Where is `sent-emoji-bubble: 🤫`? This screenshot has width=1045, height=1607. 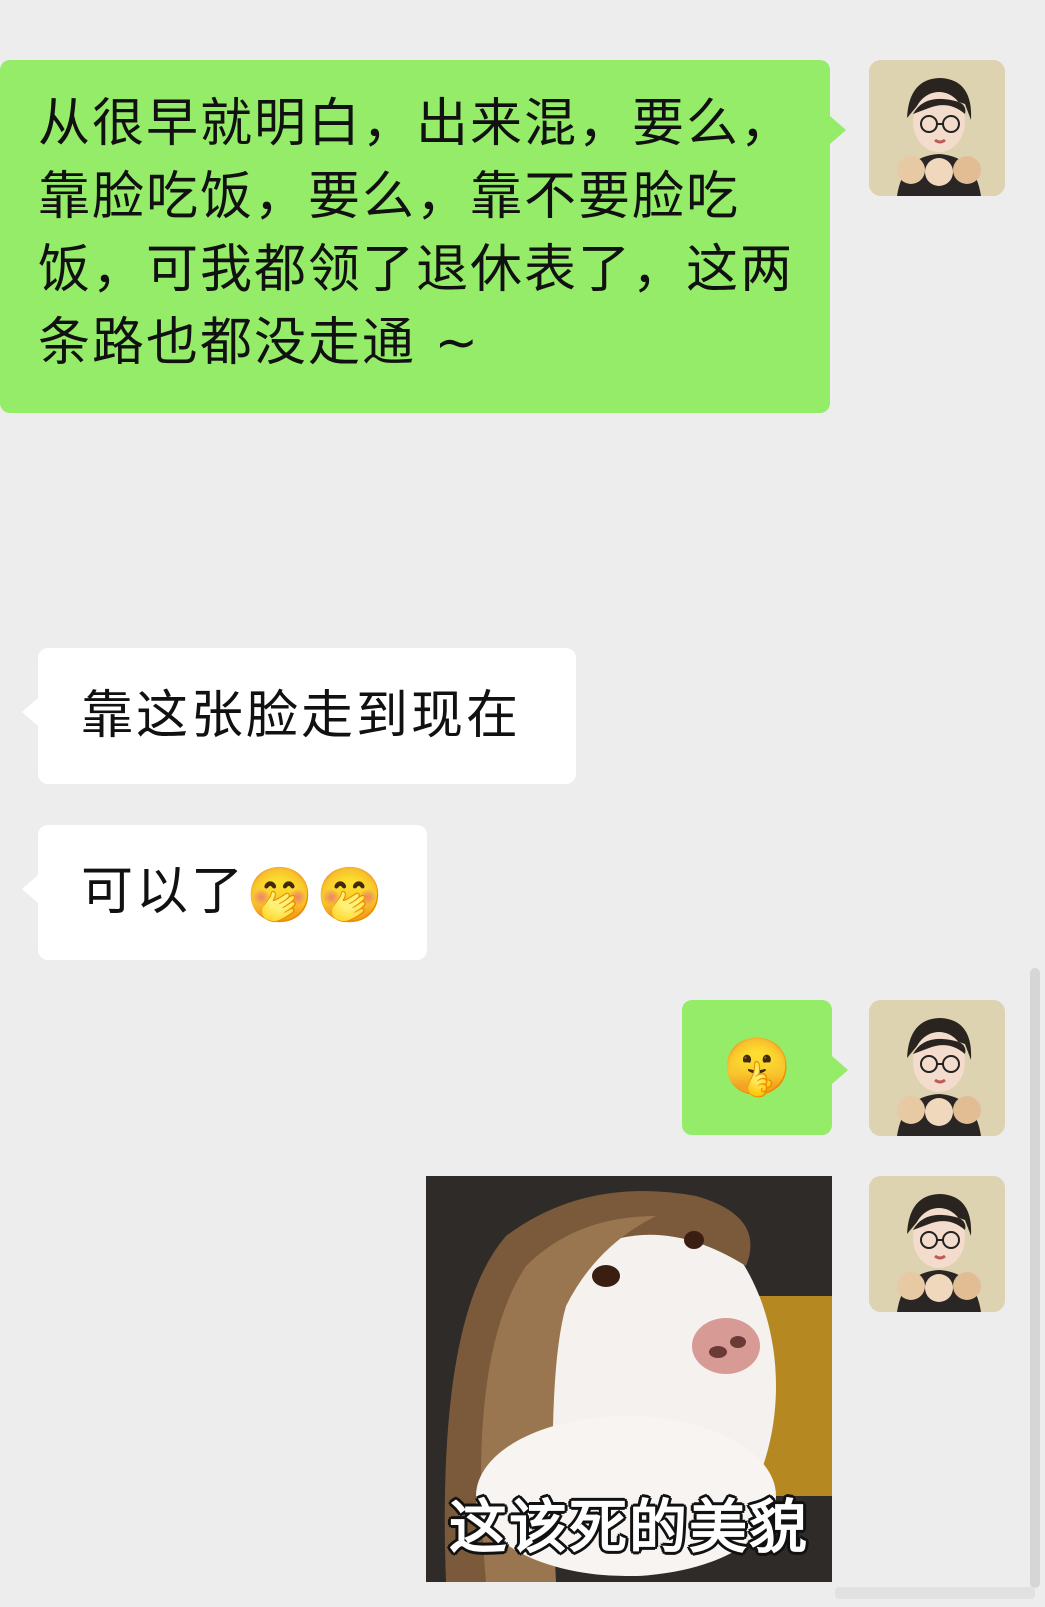 sent-emoji-bubble: 🤫 is located at coordinates (765, 1067).